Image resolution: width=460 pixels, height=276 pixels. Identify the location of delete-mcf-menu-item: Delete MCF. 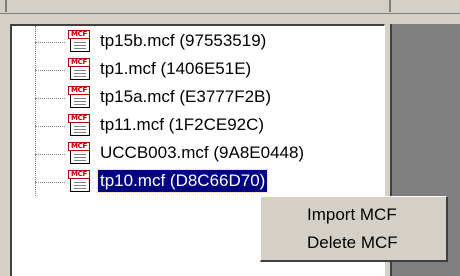
(353, 243).